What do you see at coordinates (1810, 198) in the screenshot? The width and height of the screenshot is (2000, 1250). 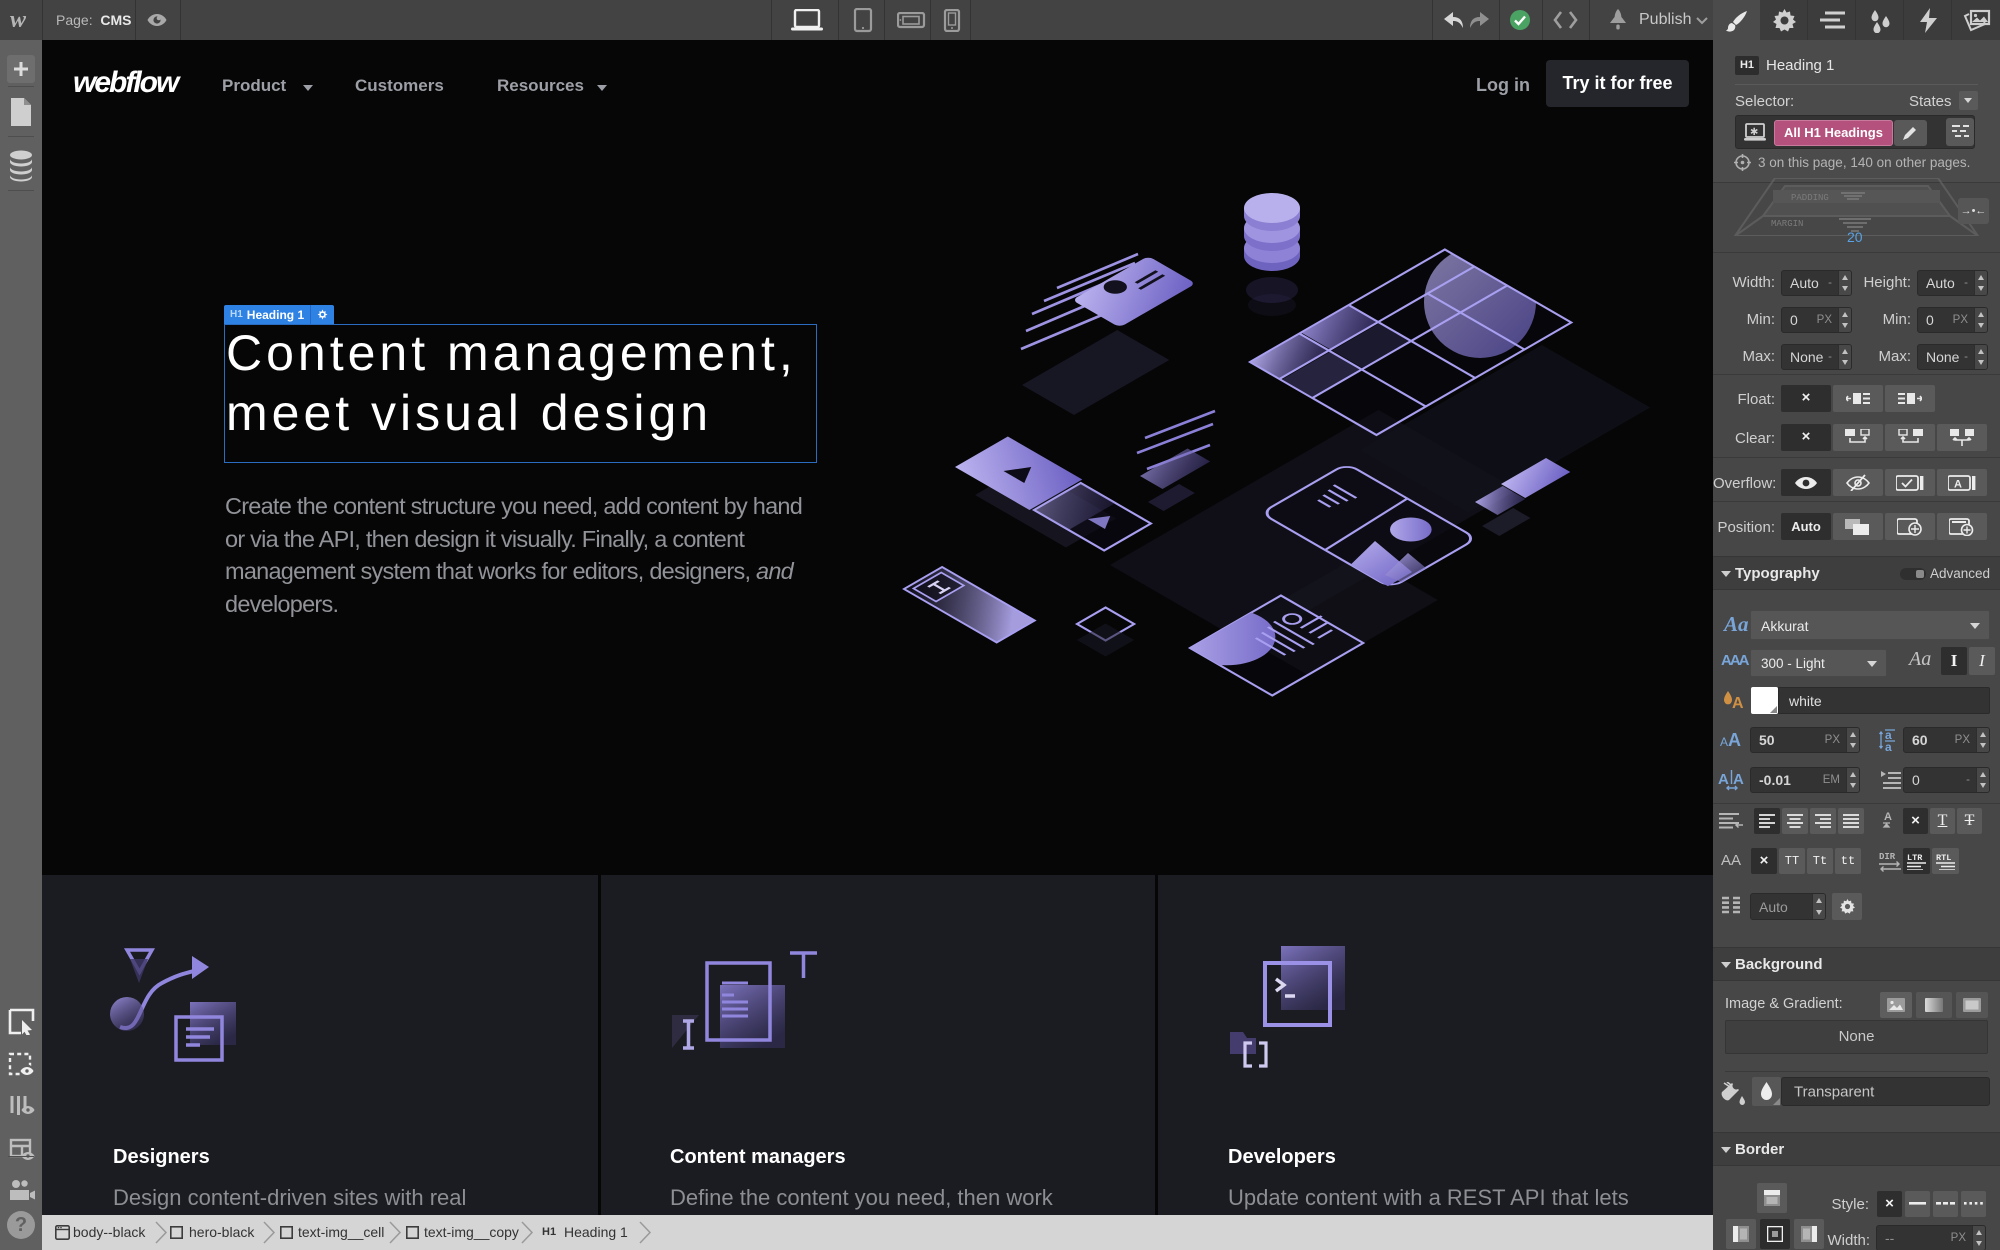 I see `svg-text: PADDING` at bounding box center [1810, 198].